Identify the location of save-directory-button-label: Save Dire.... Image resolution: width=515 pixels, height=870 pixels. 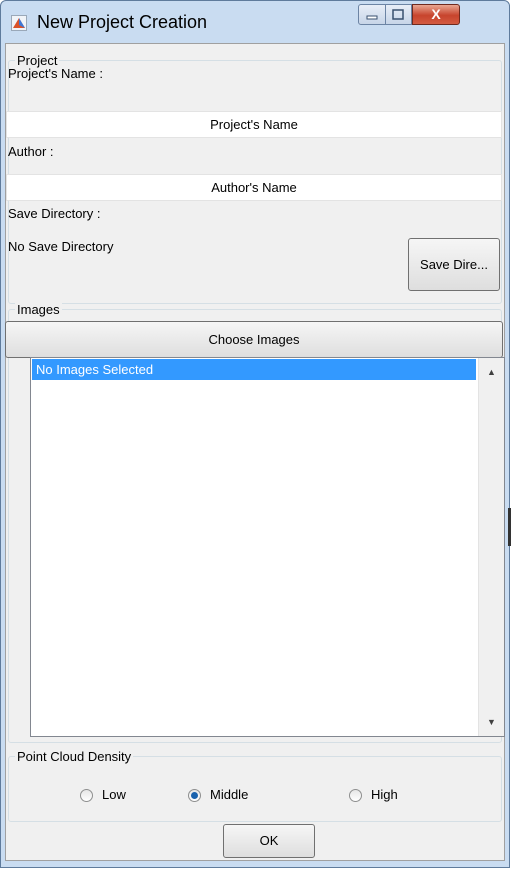
(454, 264).